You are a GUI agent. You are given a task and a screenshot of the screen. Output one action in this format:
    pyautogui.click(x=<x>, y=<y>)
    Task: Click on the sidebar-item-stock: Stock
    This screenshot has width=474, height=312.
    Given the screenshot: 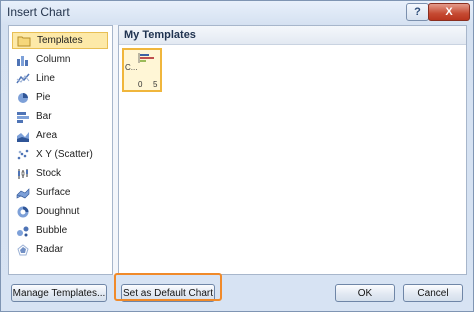 What is the action you would take?
    pyautogui.click(x=60, y=173)
    